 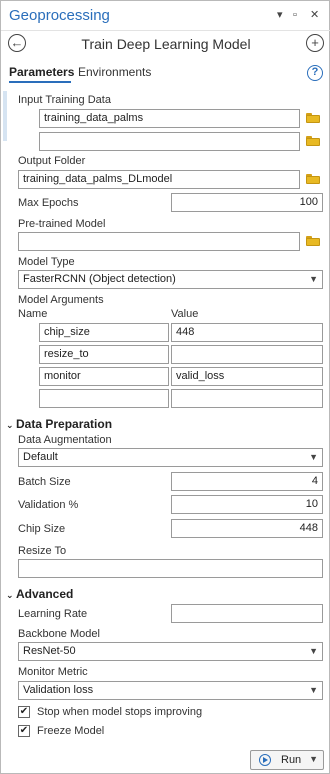 What do you see at coordinates (42, 529) in the screenshot?
I see `chip-size-label: Chip Size` at bounding box center [42, 529].